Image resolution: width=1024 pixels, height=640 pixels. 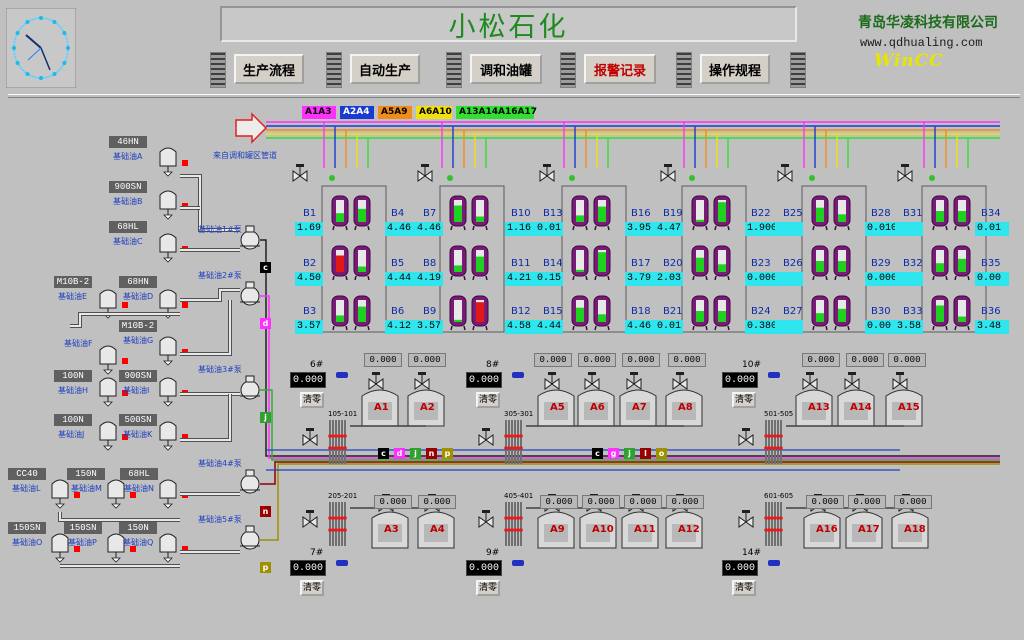 I want to click on source-tank-label: 900SN, so click(x=128, y=187).